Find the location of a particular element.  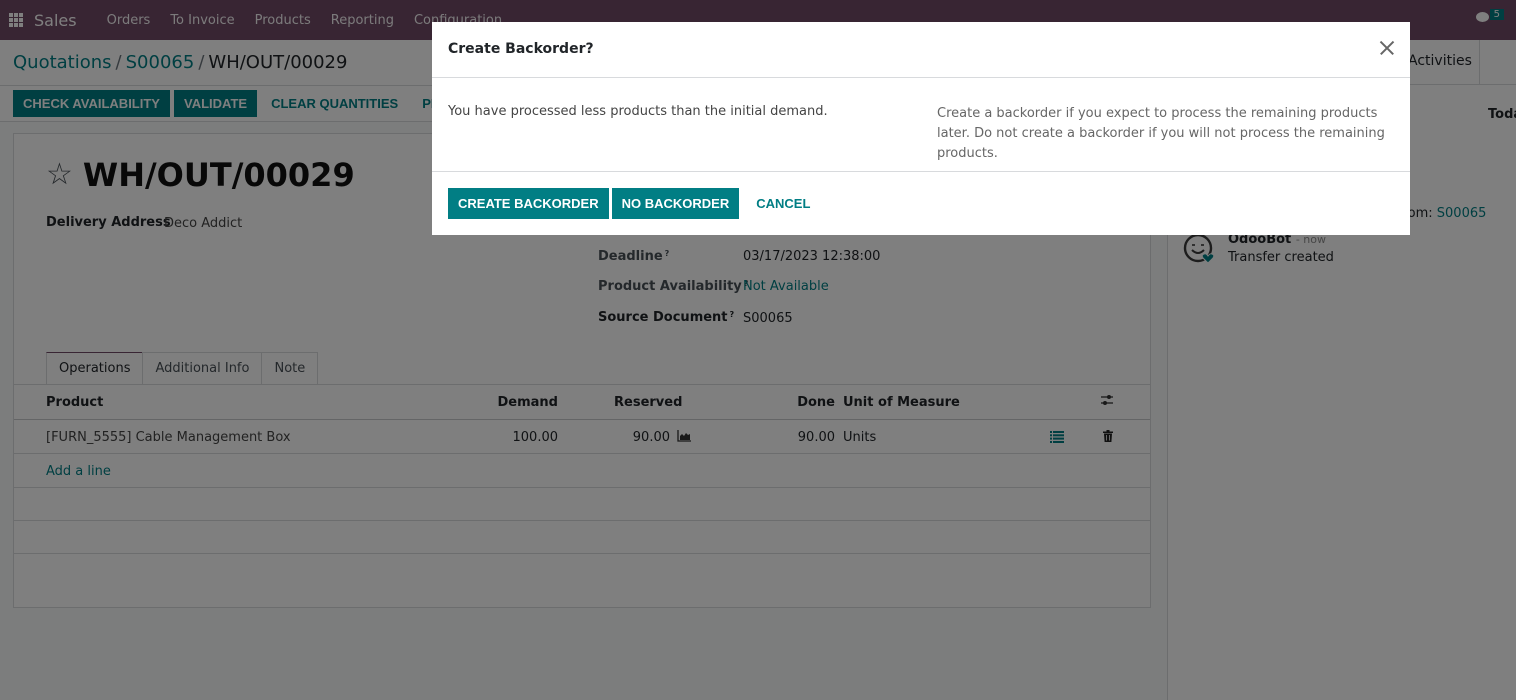

modal-title: Create Backorder? is located at coordinates (521, 49).